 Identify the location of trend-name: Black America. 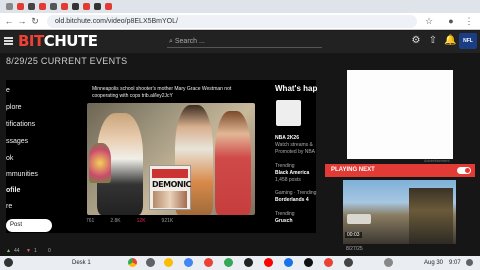
(292, 173).